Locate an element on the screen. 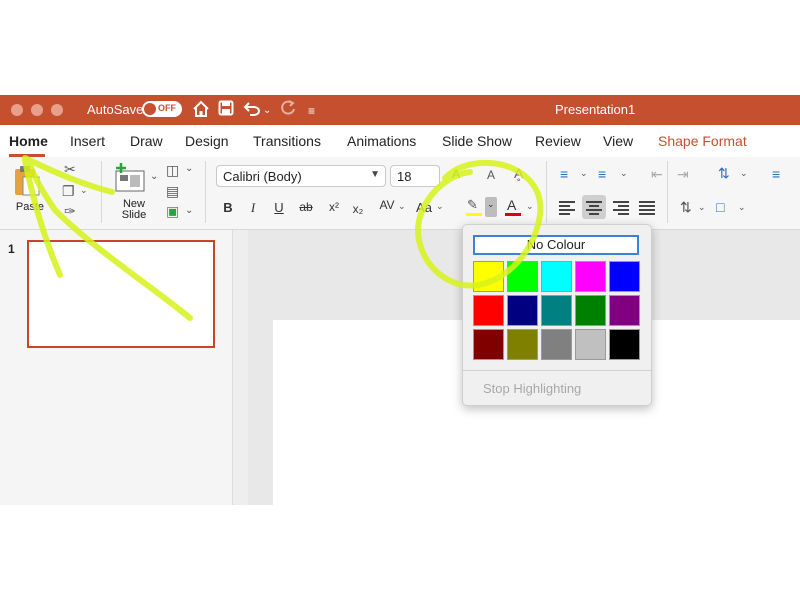  redo-icon is located at coordinates (288, 110).